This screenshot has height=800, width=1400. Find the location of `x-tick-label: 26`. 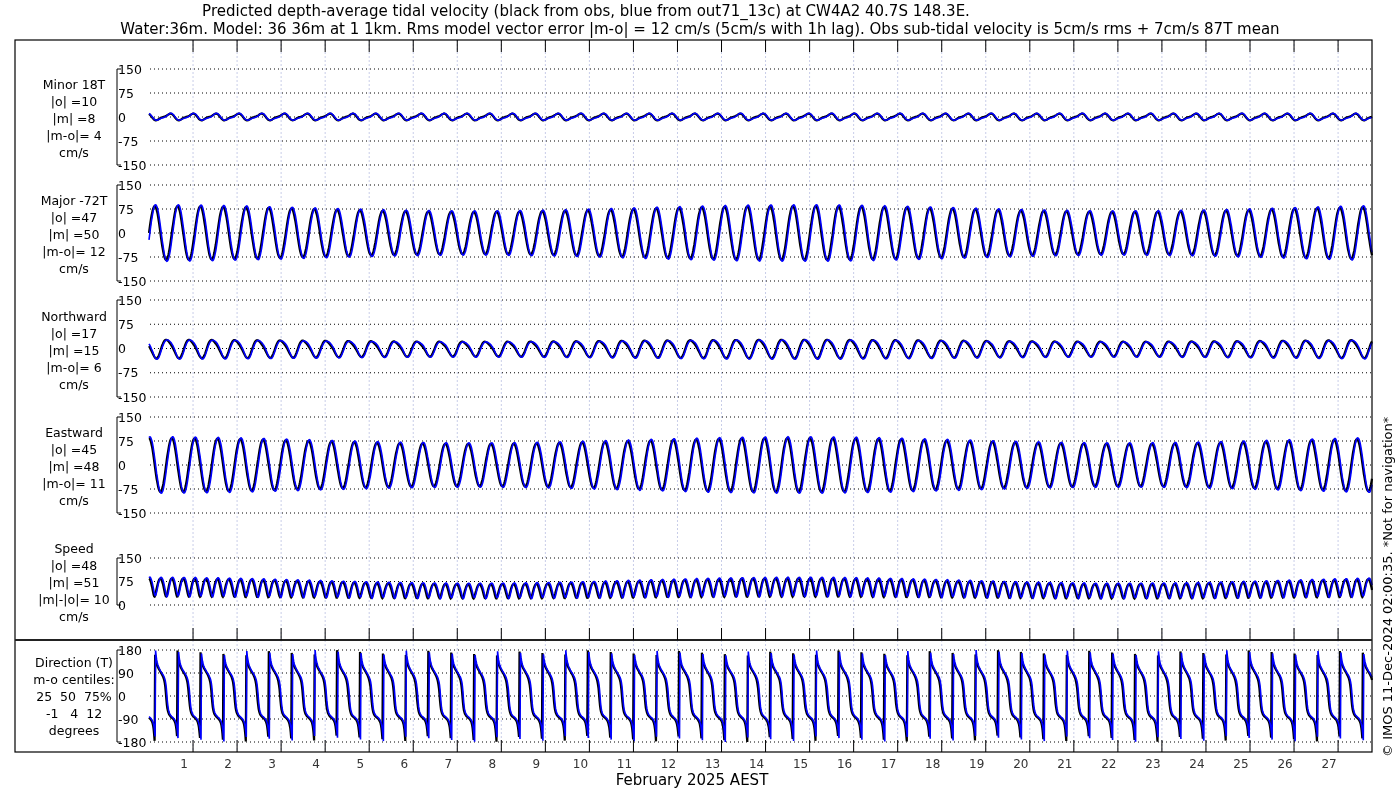

x-tick-label: 26 is located at coordinates (1285, 764).